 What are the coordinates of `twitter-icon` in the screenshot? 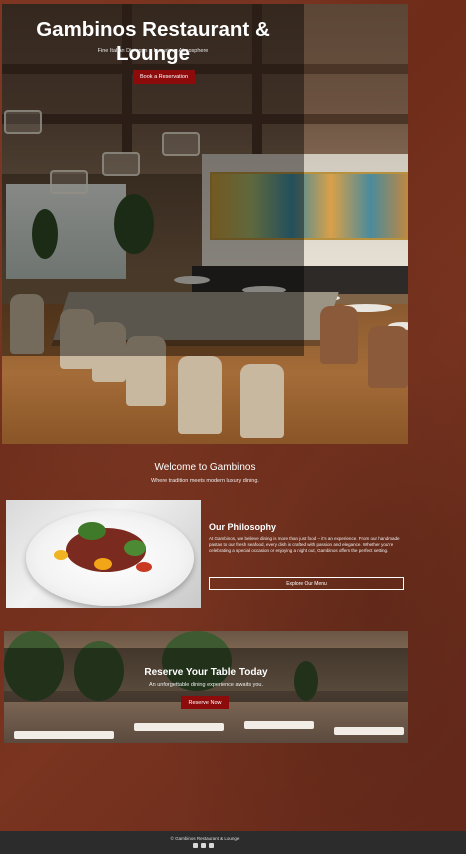 It's located at (211, 845).